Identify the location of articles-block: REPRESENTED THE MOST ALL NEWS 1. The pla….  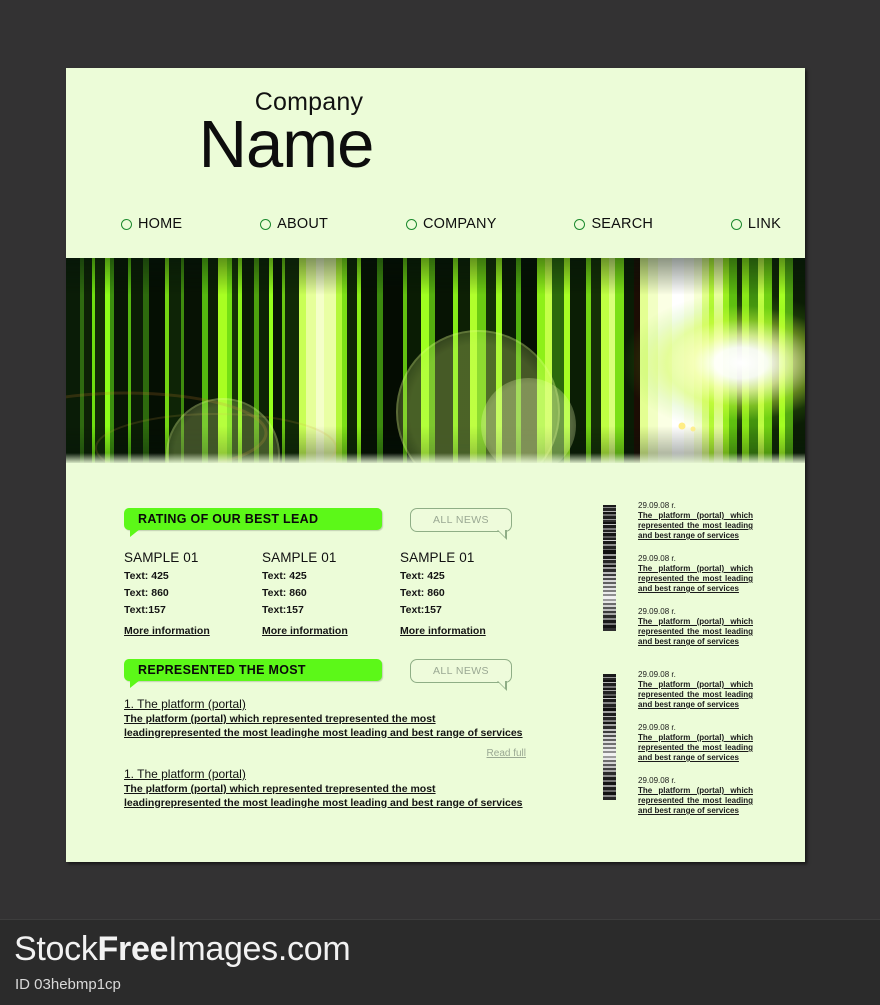
(356, 734).